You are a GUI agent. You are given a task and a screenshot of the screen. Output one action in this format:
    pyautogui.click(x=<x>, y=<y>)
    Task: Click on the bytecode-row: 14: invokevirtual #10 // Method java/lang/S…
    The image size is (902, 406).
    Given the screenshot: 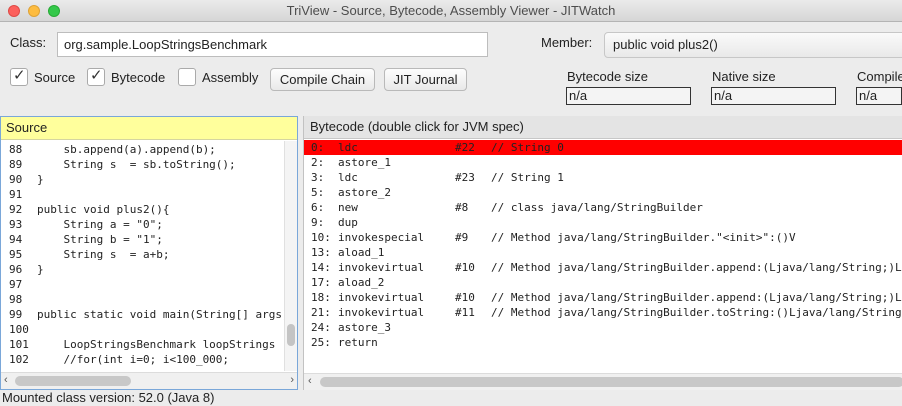 What is the action you would take?
    pyautogui.click(x=603, y=267)
    